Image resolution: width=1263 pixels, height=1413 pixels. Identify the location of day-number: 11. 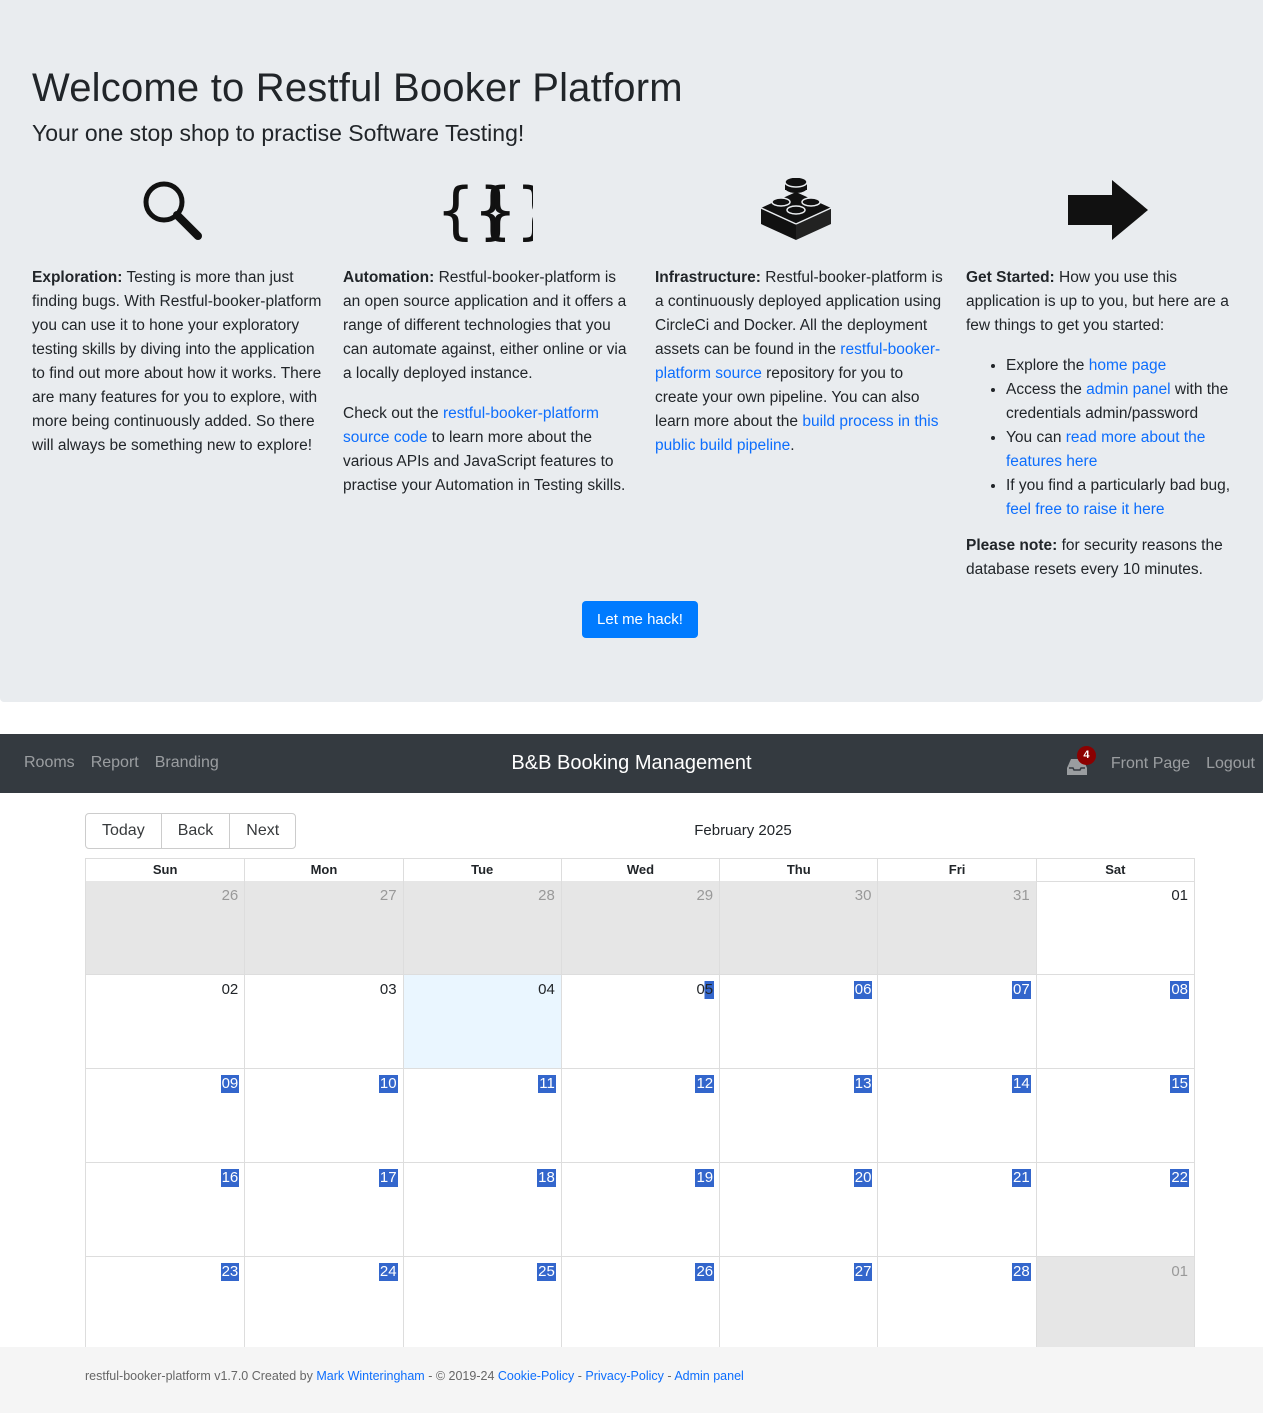
(547, 1084).